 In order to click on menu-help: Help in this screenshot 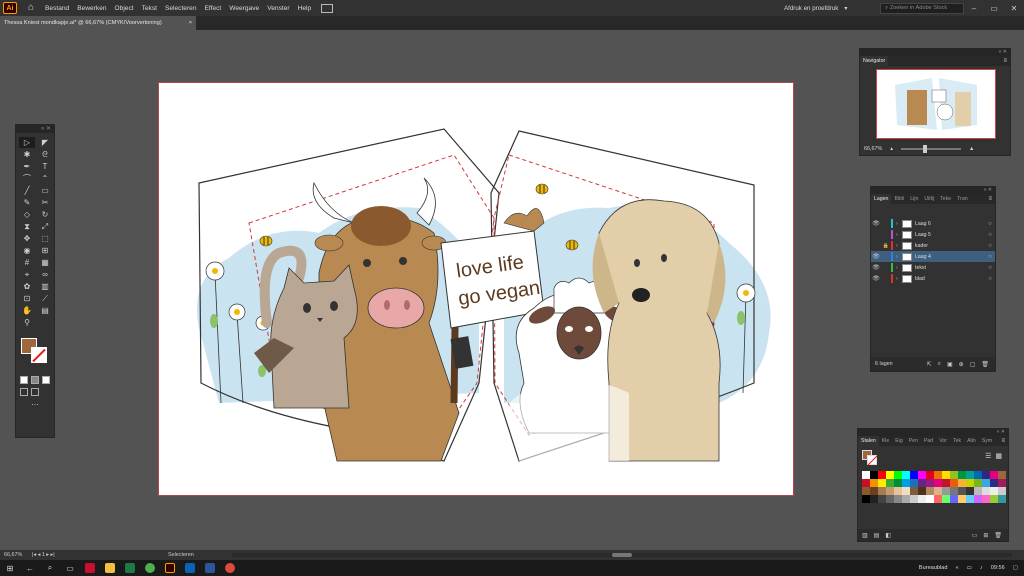, I will do `click(305, 8)`.